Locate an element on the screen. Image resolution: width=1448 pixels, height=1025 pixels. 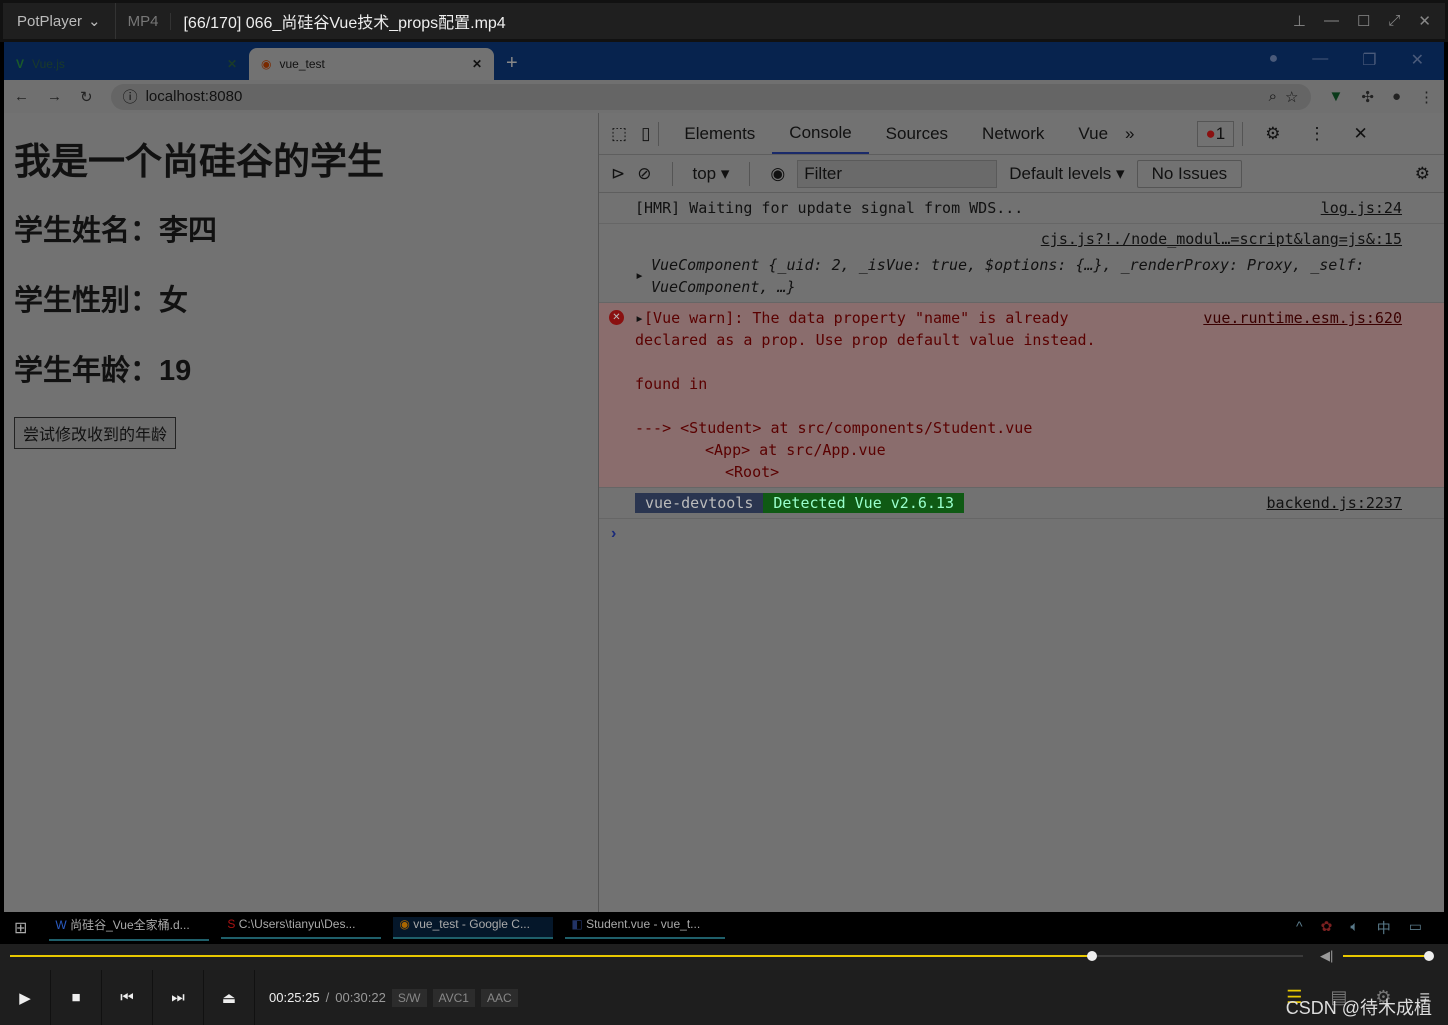
windows-start-icon: ⊞ is located at coordinates (20, 928).